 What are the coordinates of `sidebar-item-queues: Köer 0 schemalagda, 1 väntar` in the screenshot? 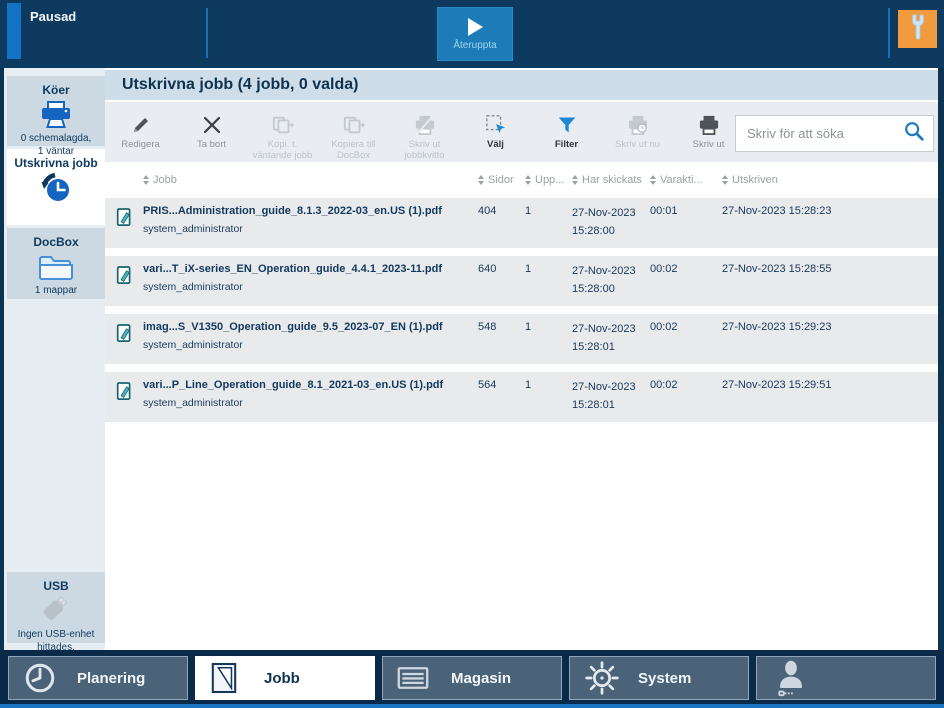 It's located at (56, 116).